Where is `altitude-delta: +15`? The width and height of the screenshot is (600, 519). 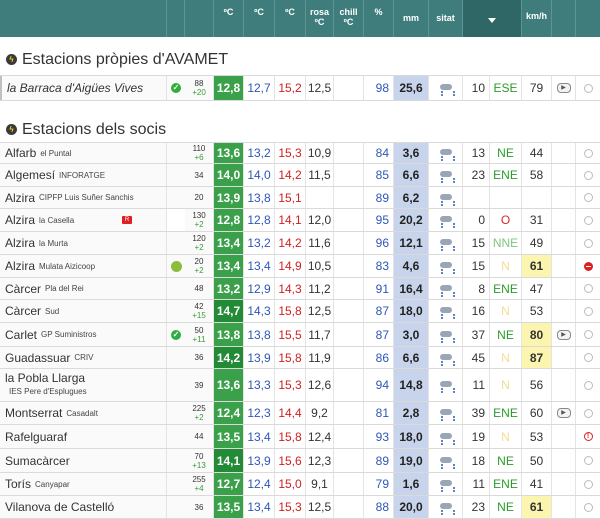 altitude-delta: +15 is located at coordinates (199, 315).